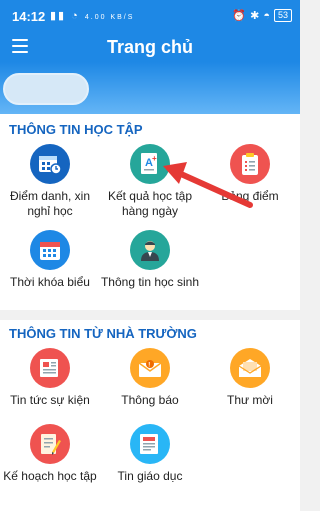  Describe the element at coordinates (255, 16) in the screenshot. I see `bluetooth-icon: ✱` at that location.